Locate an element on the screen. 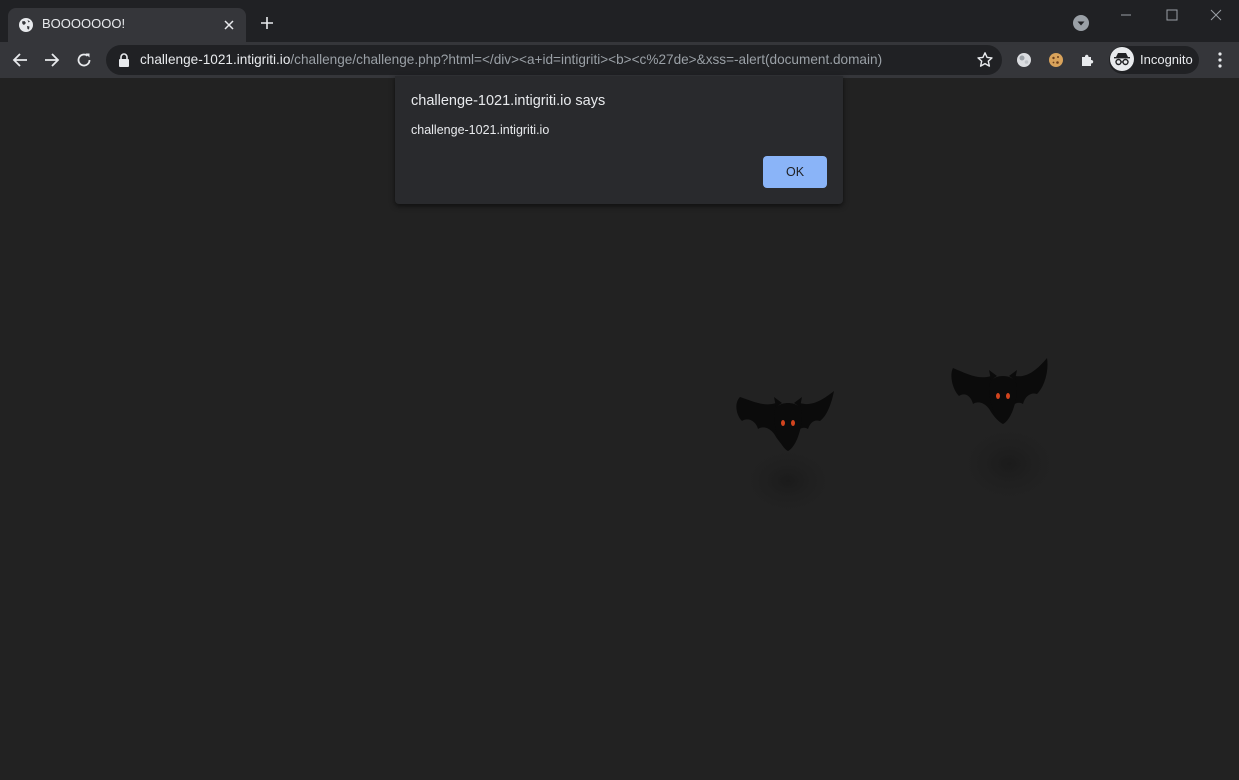 The width and height of the screenshot is (1239, 780). tab-title: BOOOOOOO! is located at coordinates (84, 23).